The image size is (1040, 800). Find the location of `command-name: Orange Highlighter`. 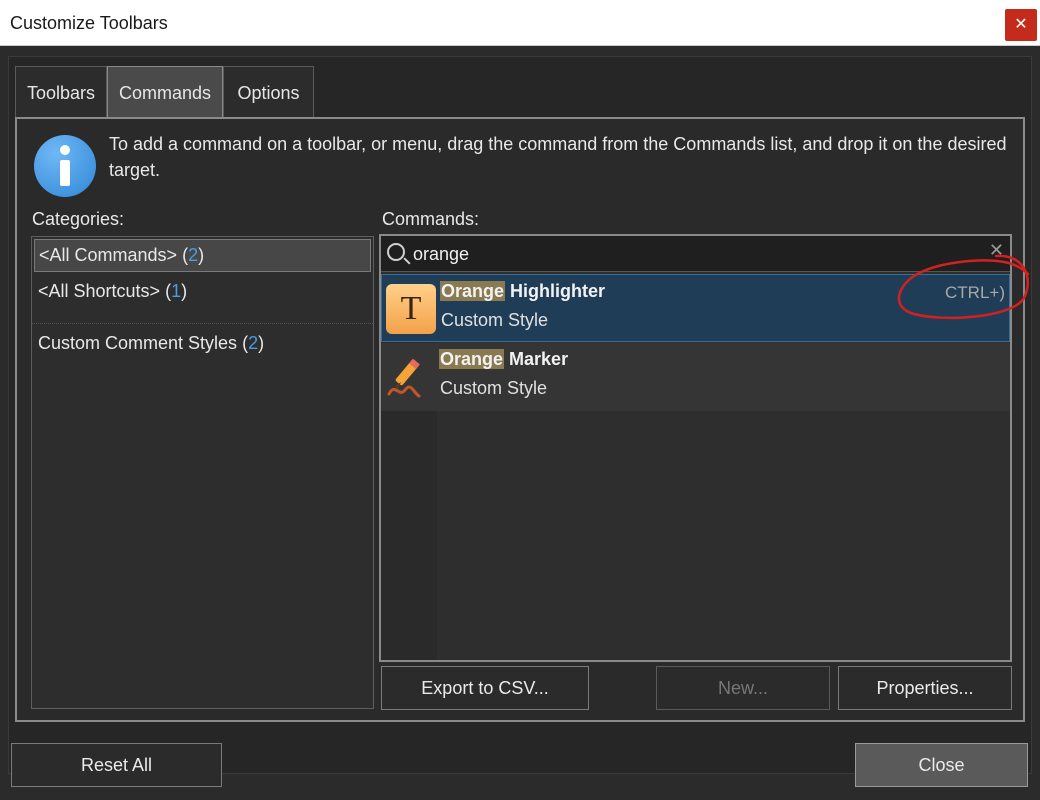

command-name: Orange Highlighter is located at coordinates (523, 291).